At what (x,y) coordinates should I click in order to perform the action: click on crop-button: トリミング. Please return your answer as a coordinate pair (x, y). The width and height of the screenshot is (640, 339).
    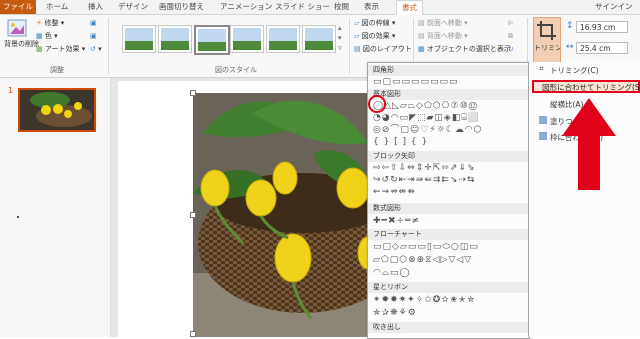
    Looking at the image, I should click on (547, 40).